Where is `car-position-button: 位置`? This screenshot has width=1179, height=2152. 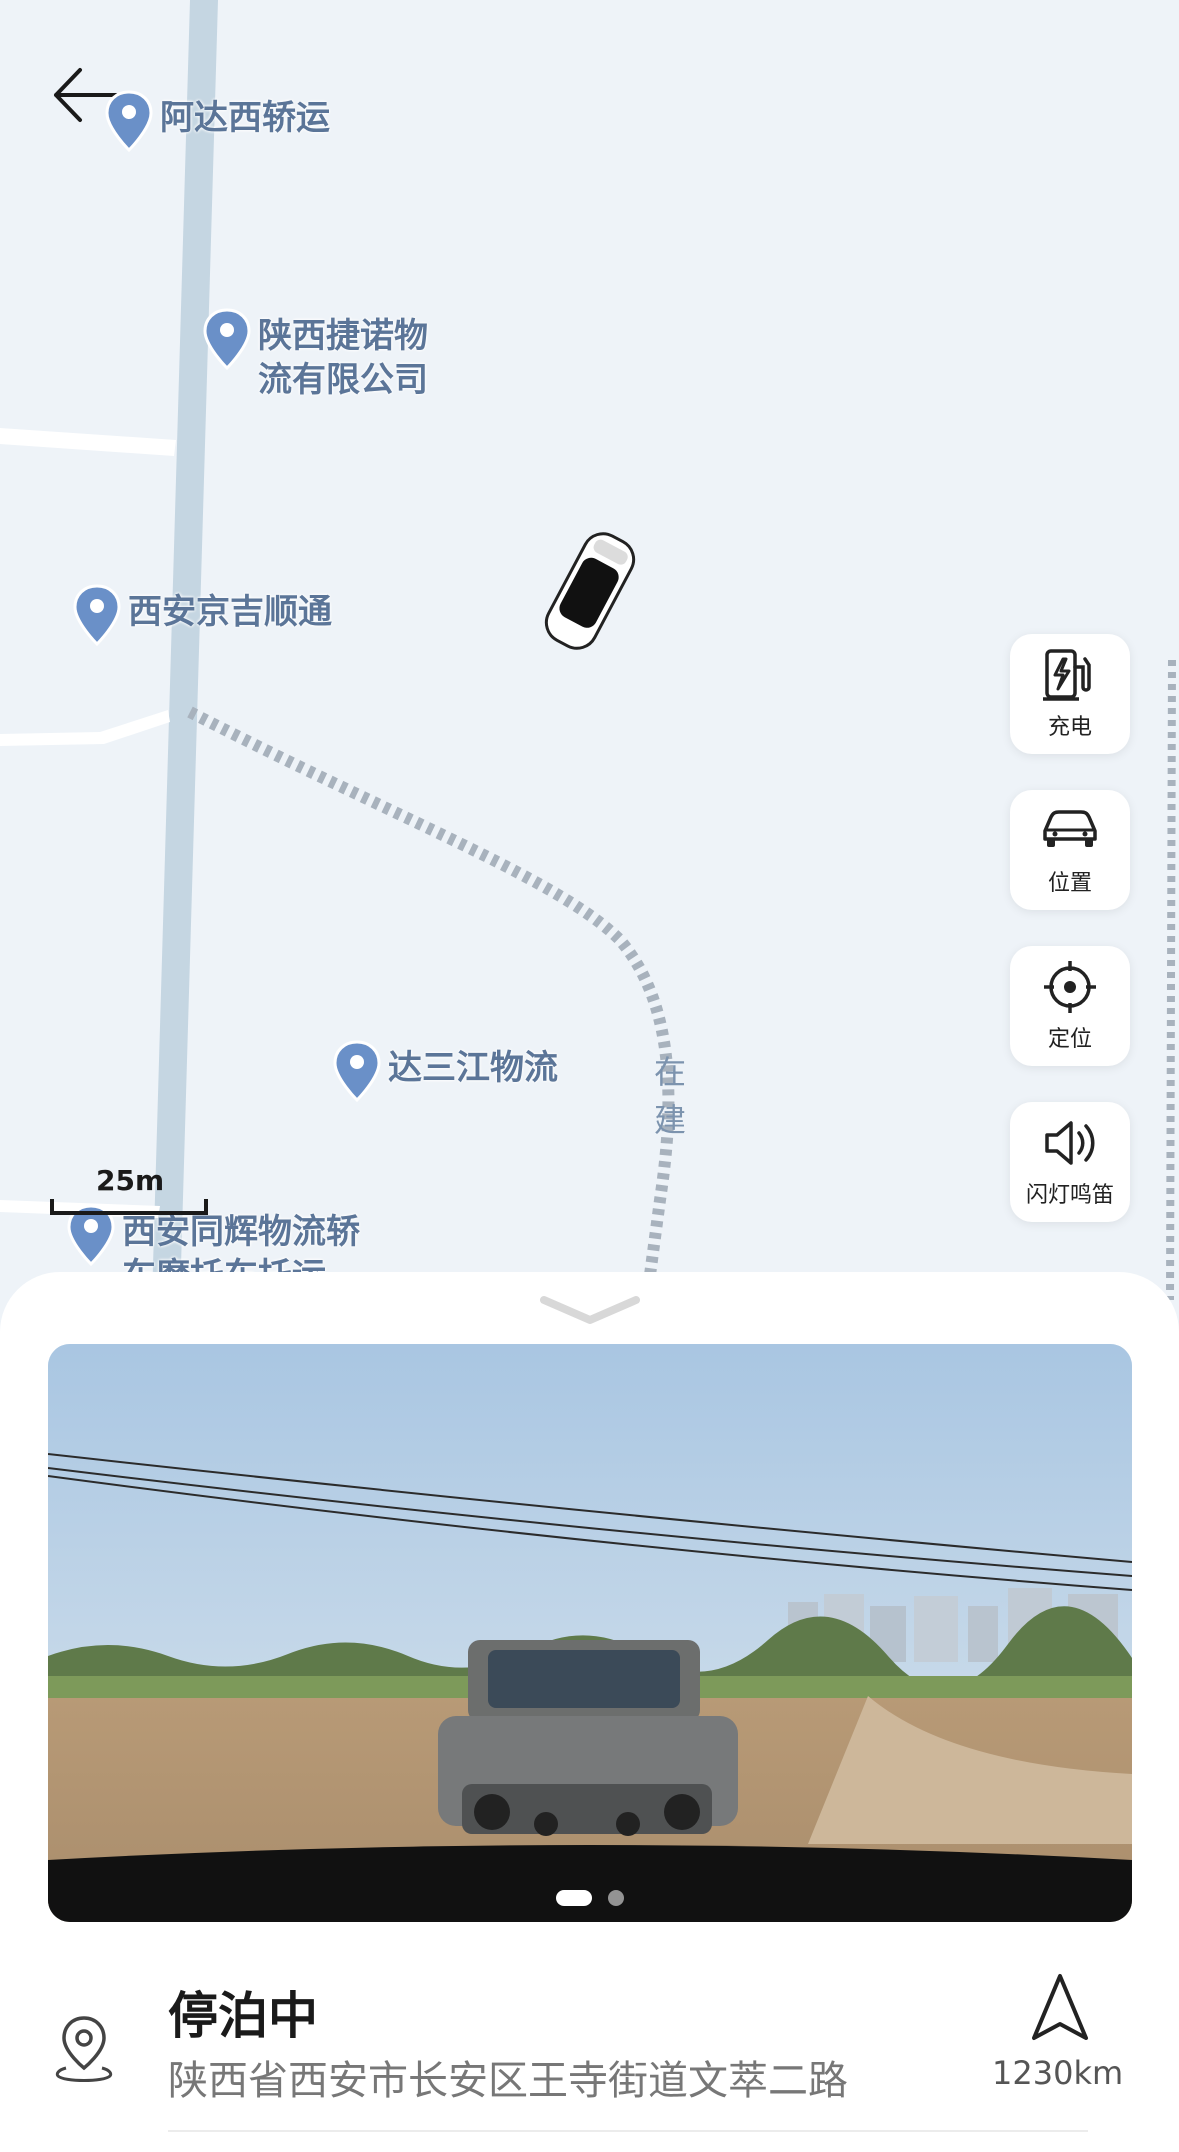
car-position-button: 位置 is located at coordinates (1070, 850).